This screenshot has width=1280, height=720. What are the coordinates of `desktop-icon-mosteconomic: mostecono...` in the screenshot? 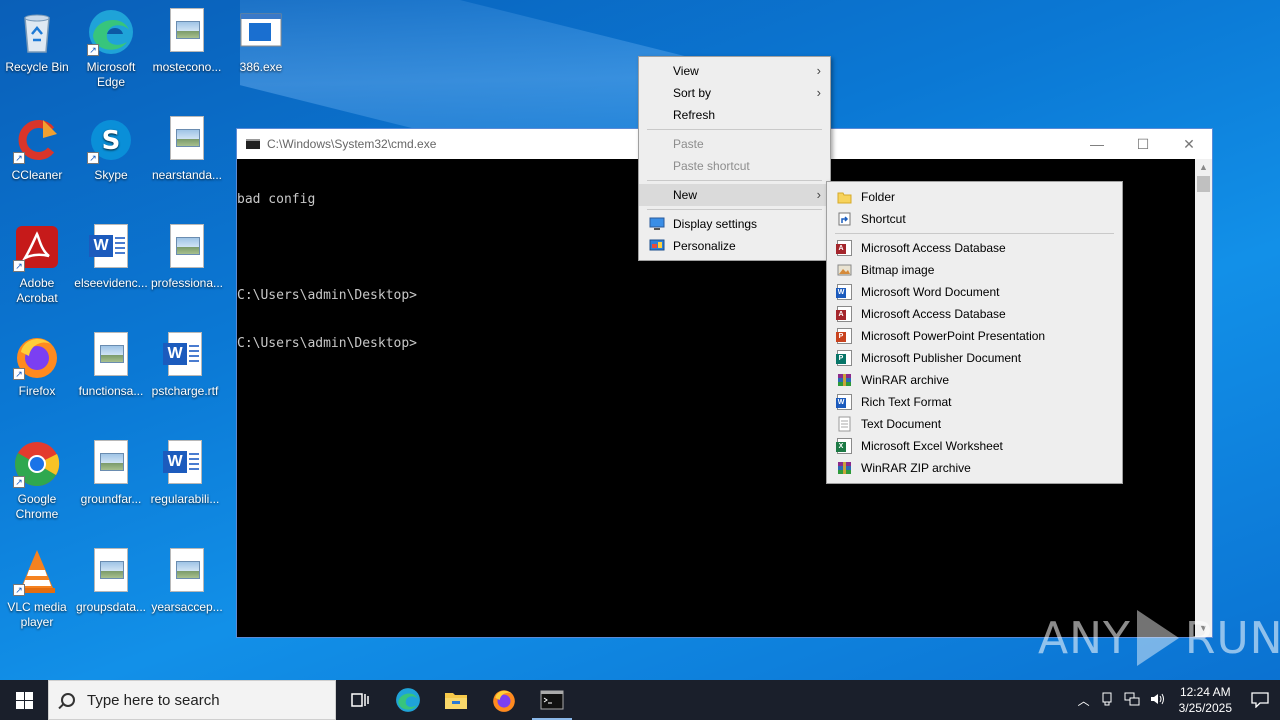 It's located at (187, 41).